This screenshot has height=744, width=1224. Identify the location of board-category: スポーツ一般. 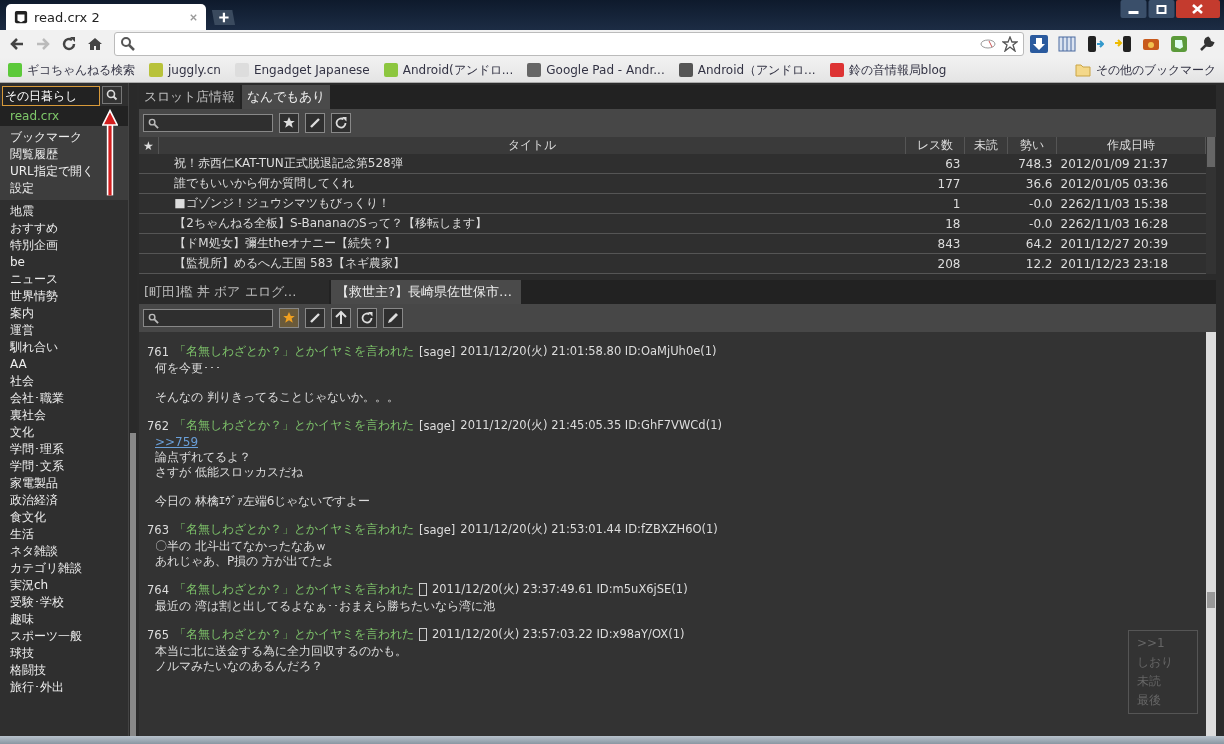
(46, 636).